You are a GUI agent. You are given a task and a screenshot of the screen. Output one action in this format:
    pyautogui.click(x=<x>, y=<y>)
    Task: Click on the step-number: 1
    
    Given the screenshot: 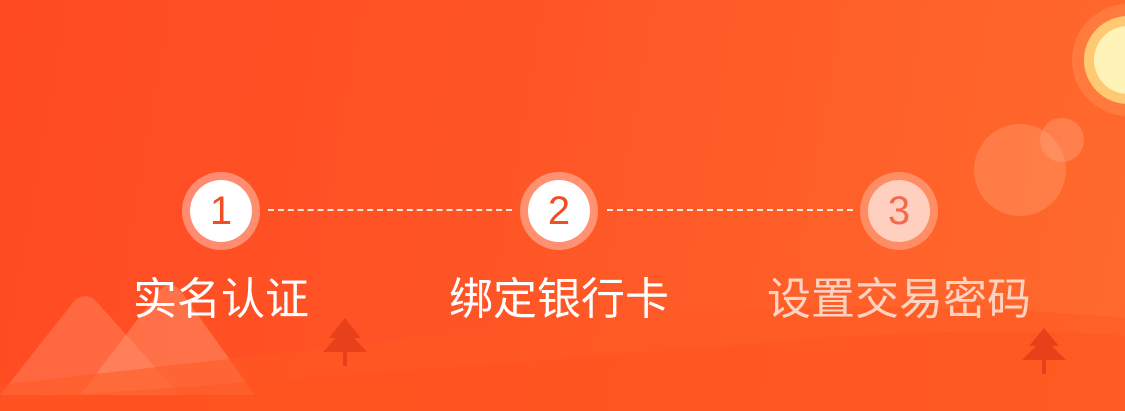 What is the action you would take?
    pyautogui.click(x=221, y=211)
    